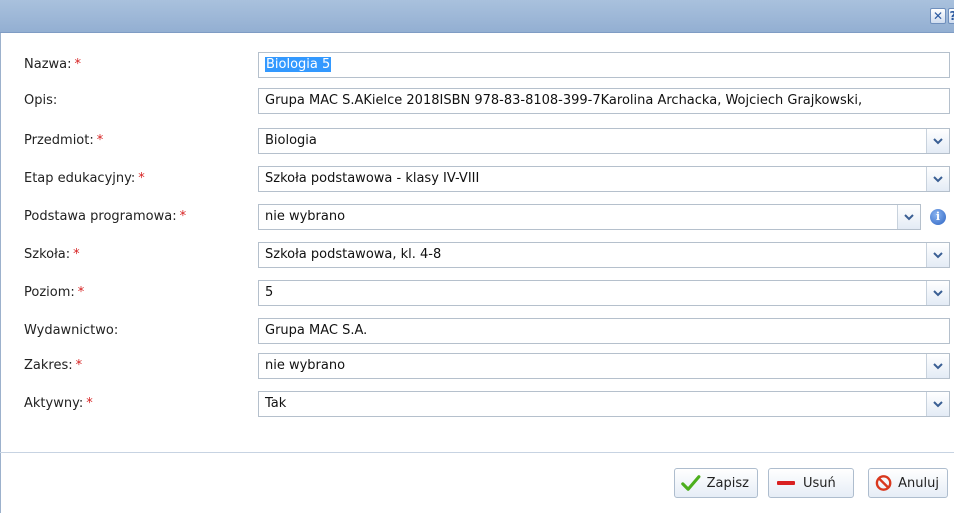  Describe the element at coordinates (54, 292) in the screenshot. I see `field-label: Poziom: *` at that location.